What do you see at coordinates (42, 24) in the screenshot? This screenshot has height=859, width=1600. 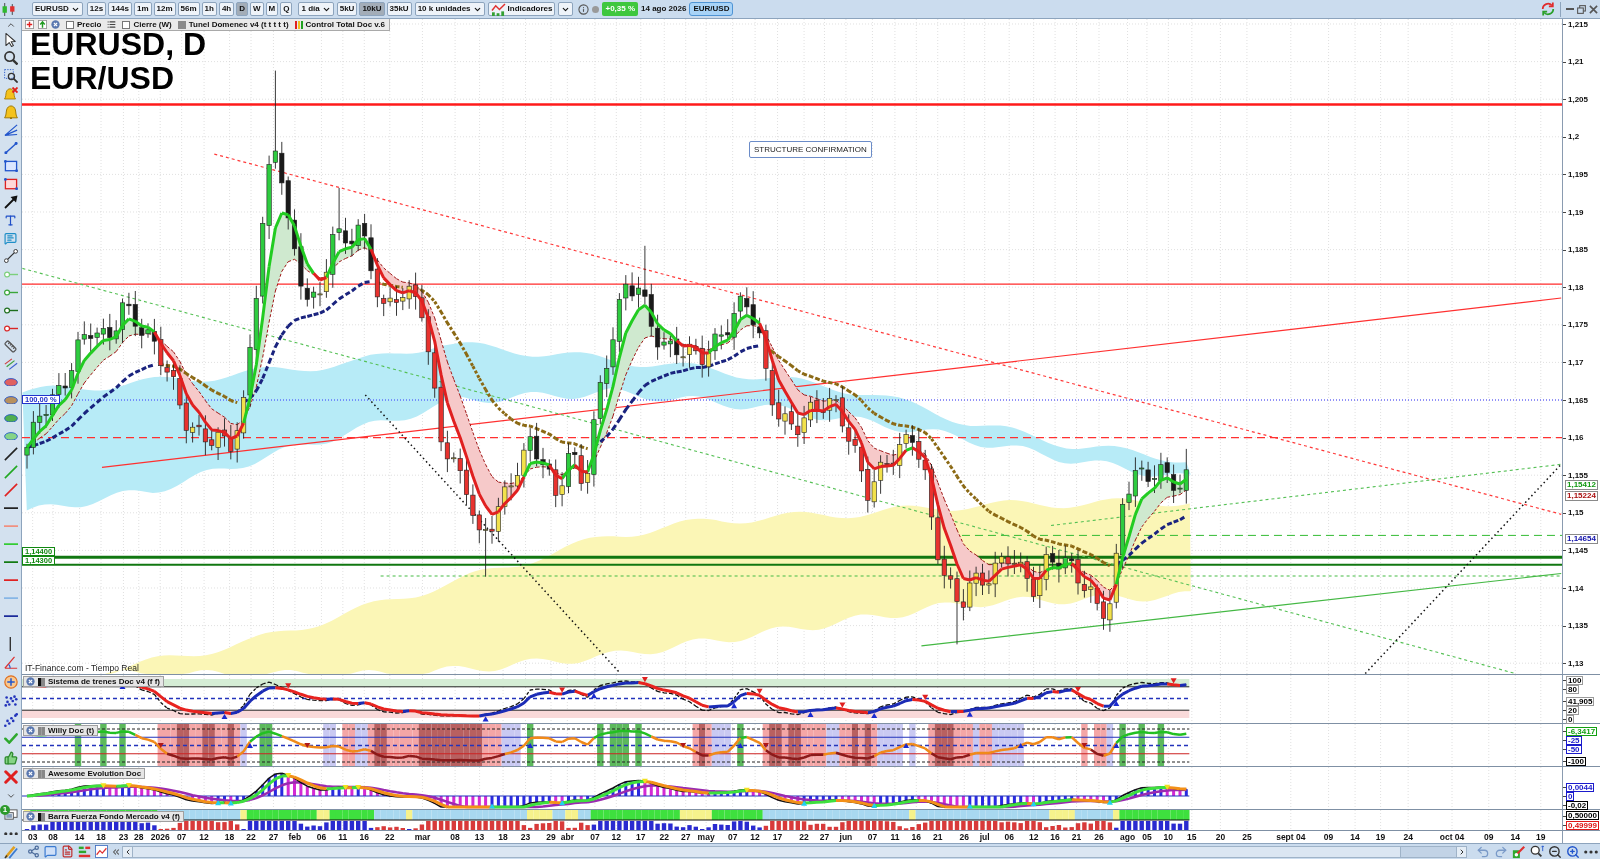 I see `arrow-up-icon` at bounding box center [42, 24].